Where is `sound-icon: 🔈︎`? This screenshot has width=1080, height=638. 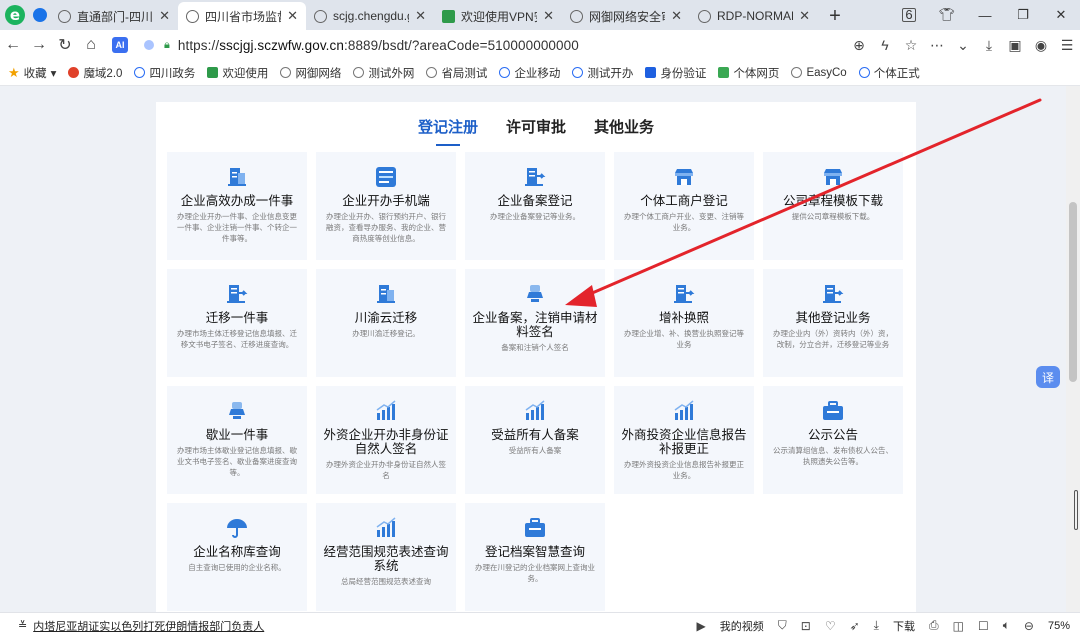
sound-icon: 🔈︎ is located at coordinates (1006, 625).